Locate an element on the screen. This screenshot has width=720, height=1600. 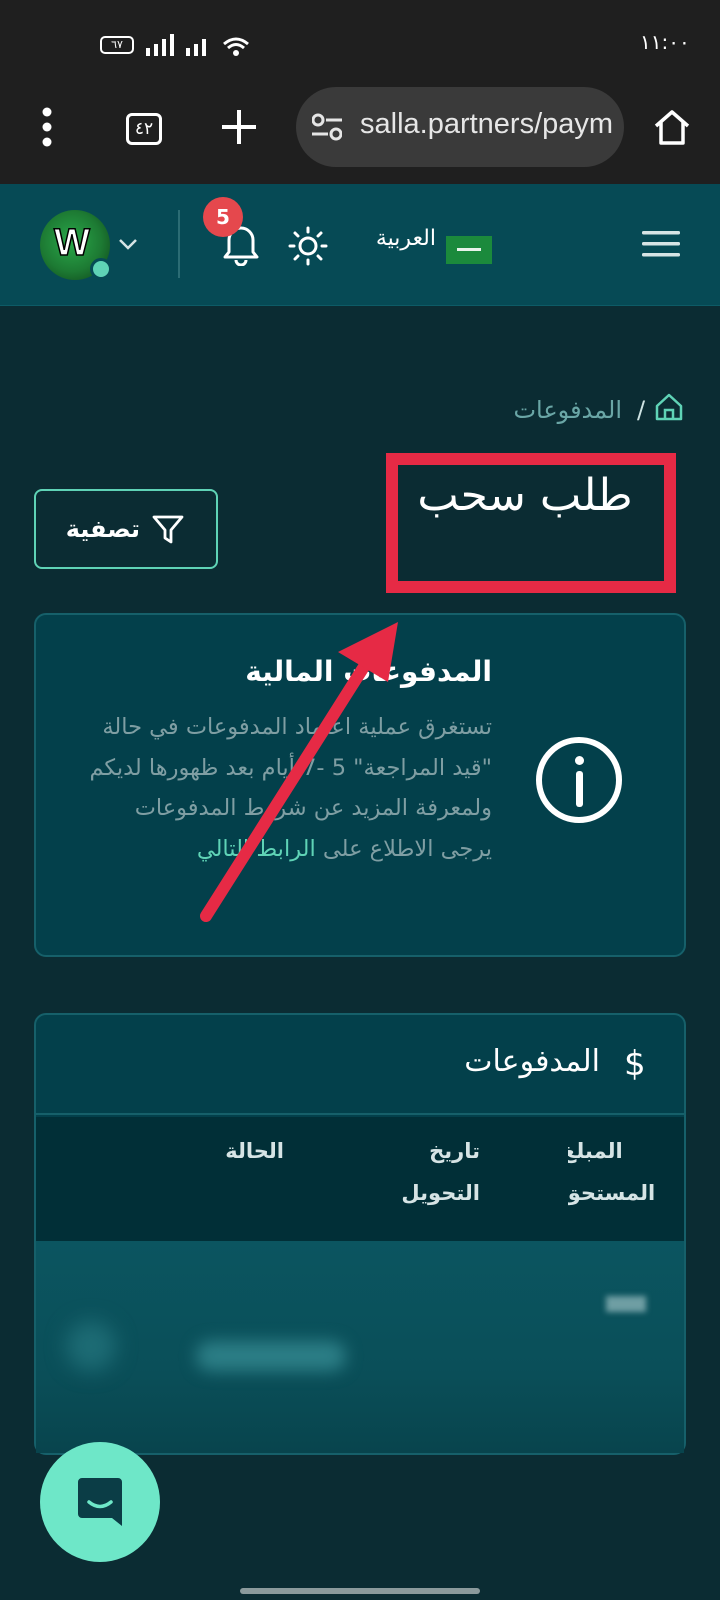
blurred-table-rows is located at coordinates (360, 1347).